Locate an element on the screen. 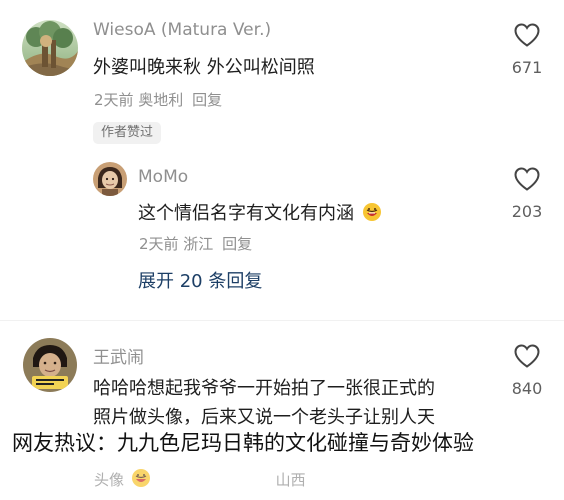  reply-username: MoMo is located at coordinates (163, 177).